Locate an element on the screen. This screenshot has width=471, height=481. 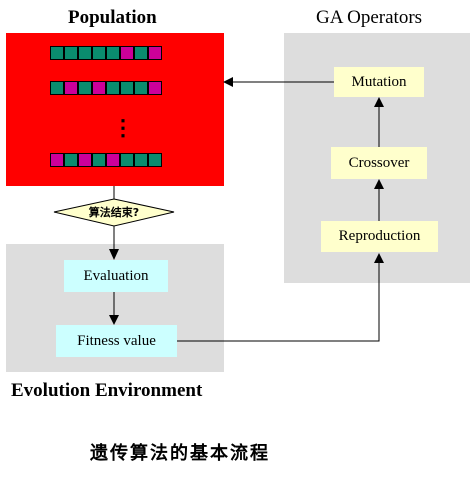
arrowhead-to-evaluation is located at coordinates (114, 254).